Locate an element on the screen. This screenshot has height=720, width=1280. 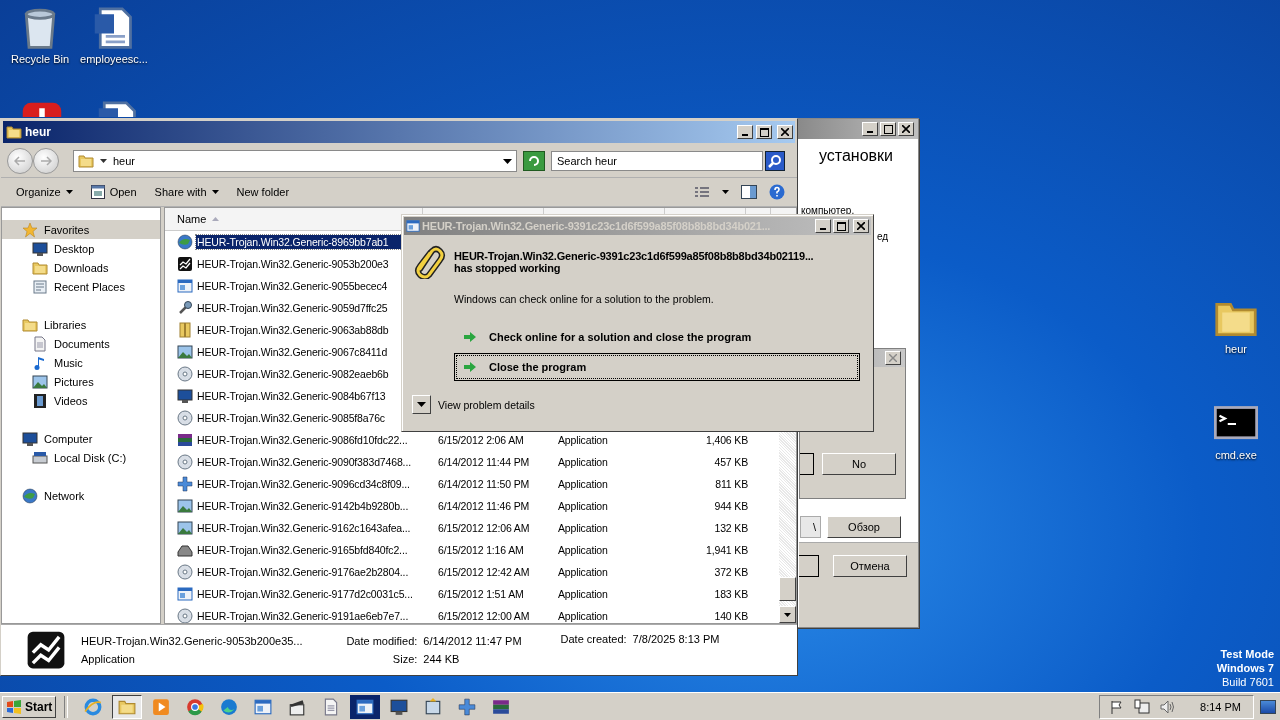
toolbar-button: Open is located at coordinates (113, 192).